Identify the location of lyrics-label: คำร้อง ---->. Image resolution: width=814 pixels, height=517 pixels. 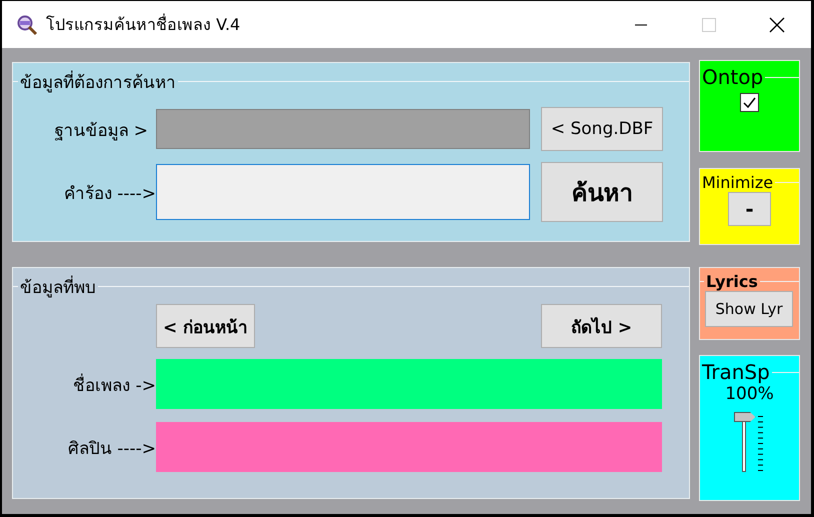
(109, 194).